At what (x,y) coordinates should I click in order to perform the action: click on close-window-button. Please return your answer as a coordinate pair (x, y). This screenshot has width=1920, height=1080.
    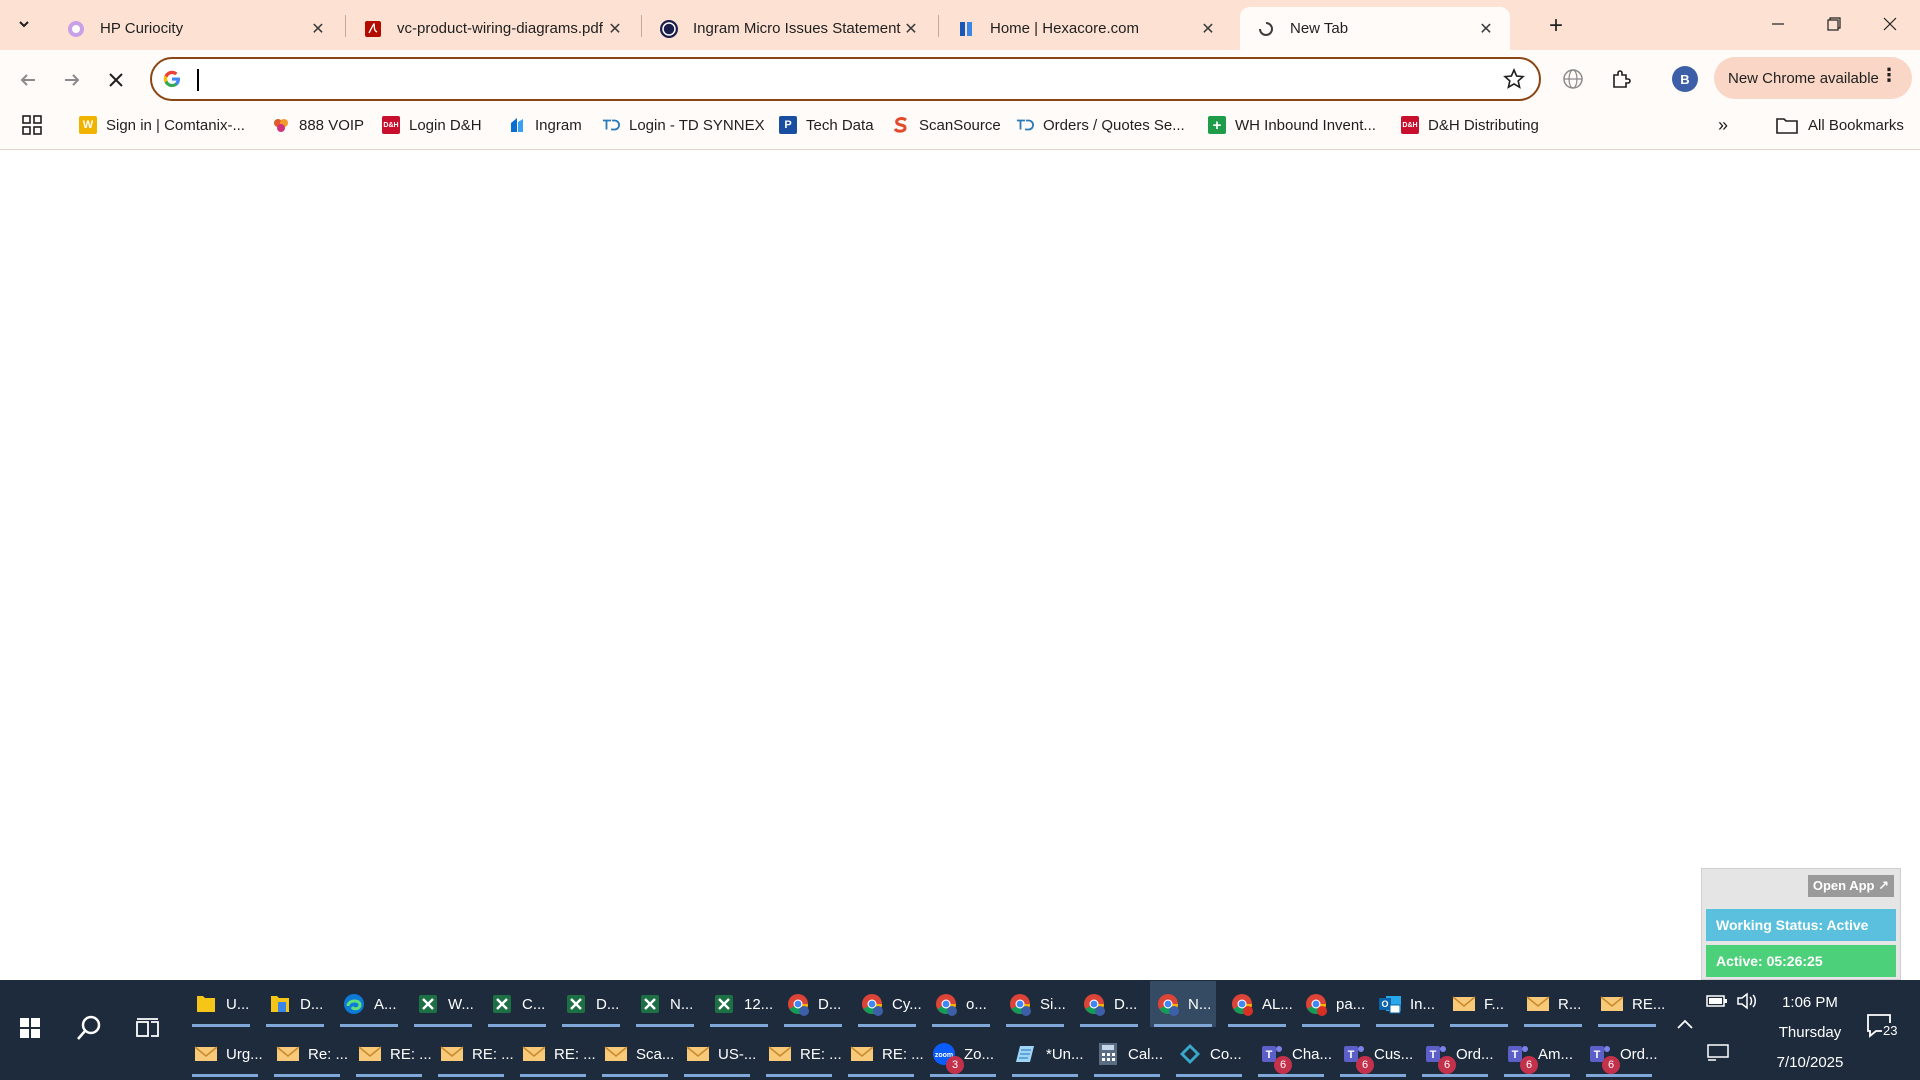
    Looking at the image, I should click on (1890, 24).